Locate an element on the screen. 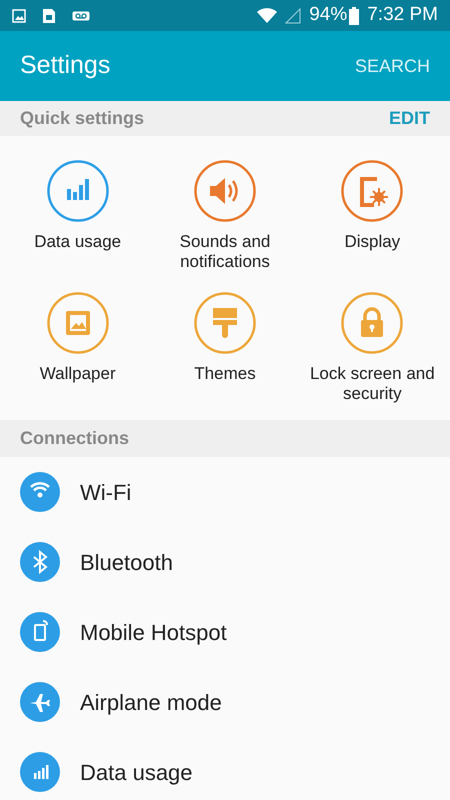 Image resolution: width=450 pixels, height=800 pixels. page-title: Settings is located at coordinates (65, 66).